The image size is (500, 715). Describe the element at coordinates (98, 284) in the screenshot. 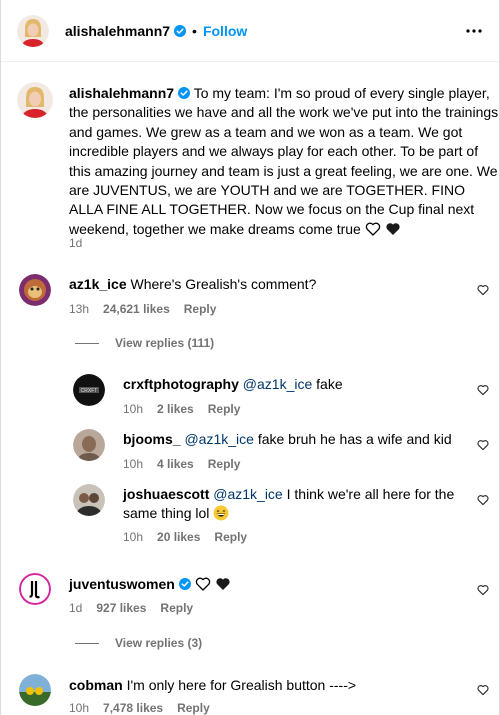

I see `comment-username: az1k_ice` at that location.